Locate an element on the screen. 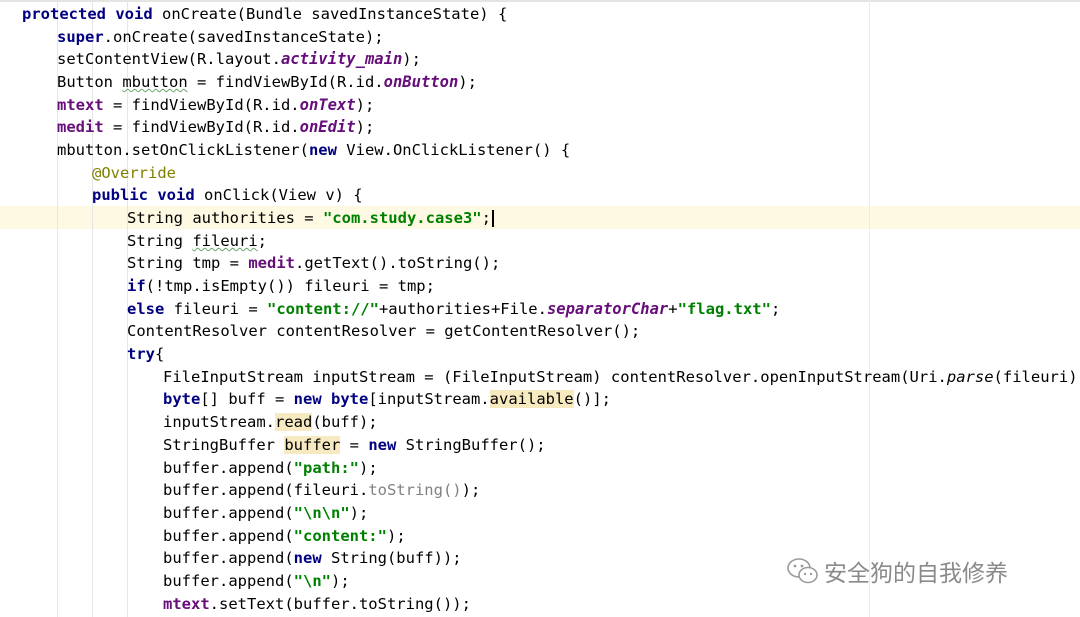 This screenshot has height=617, width=1080. wechat-icon is located at coordinates (802, 571).